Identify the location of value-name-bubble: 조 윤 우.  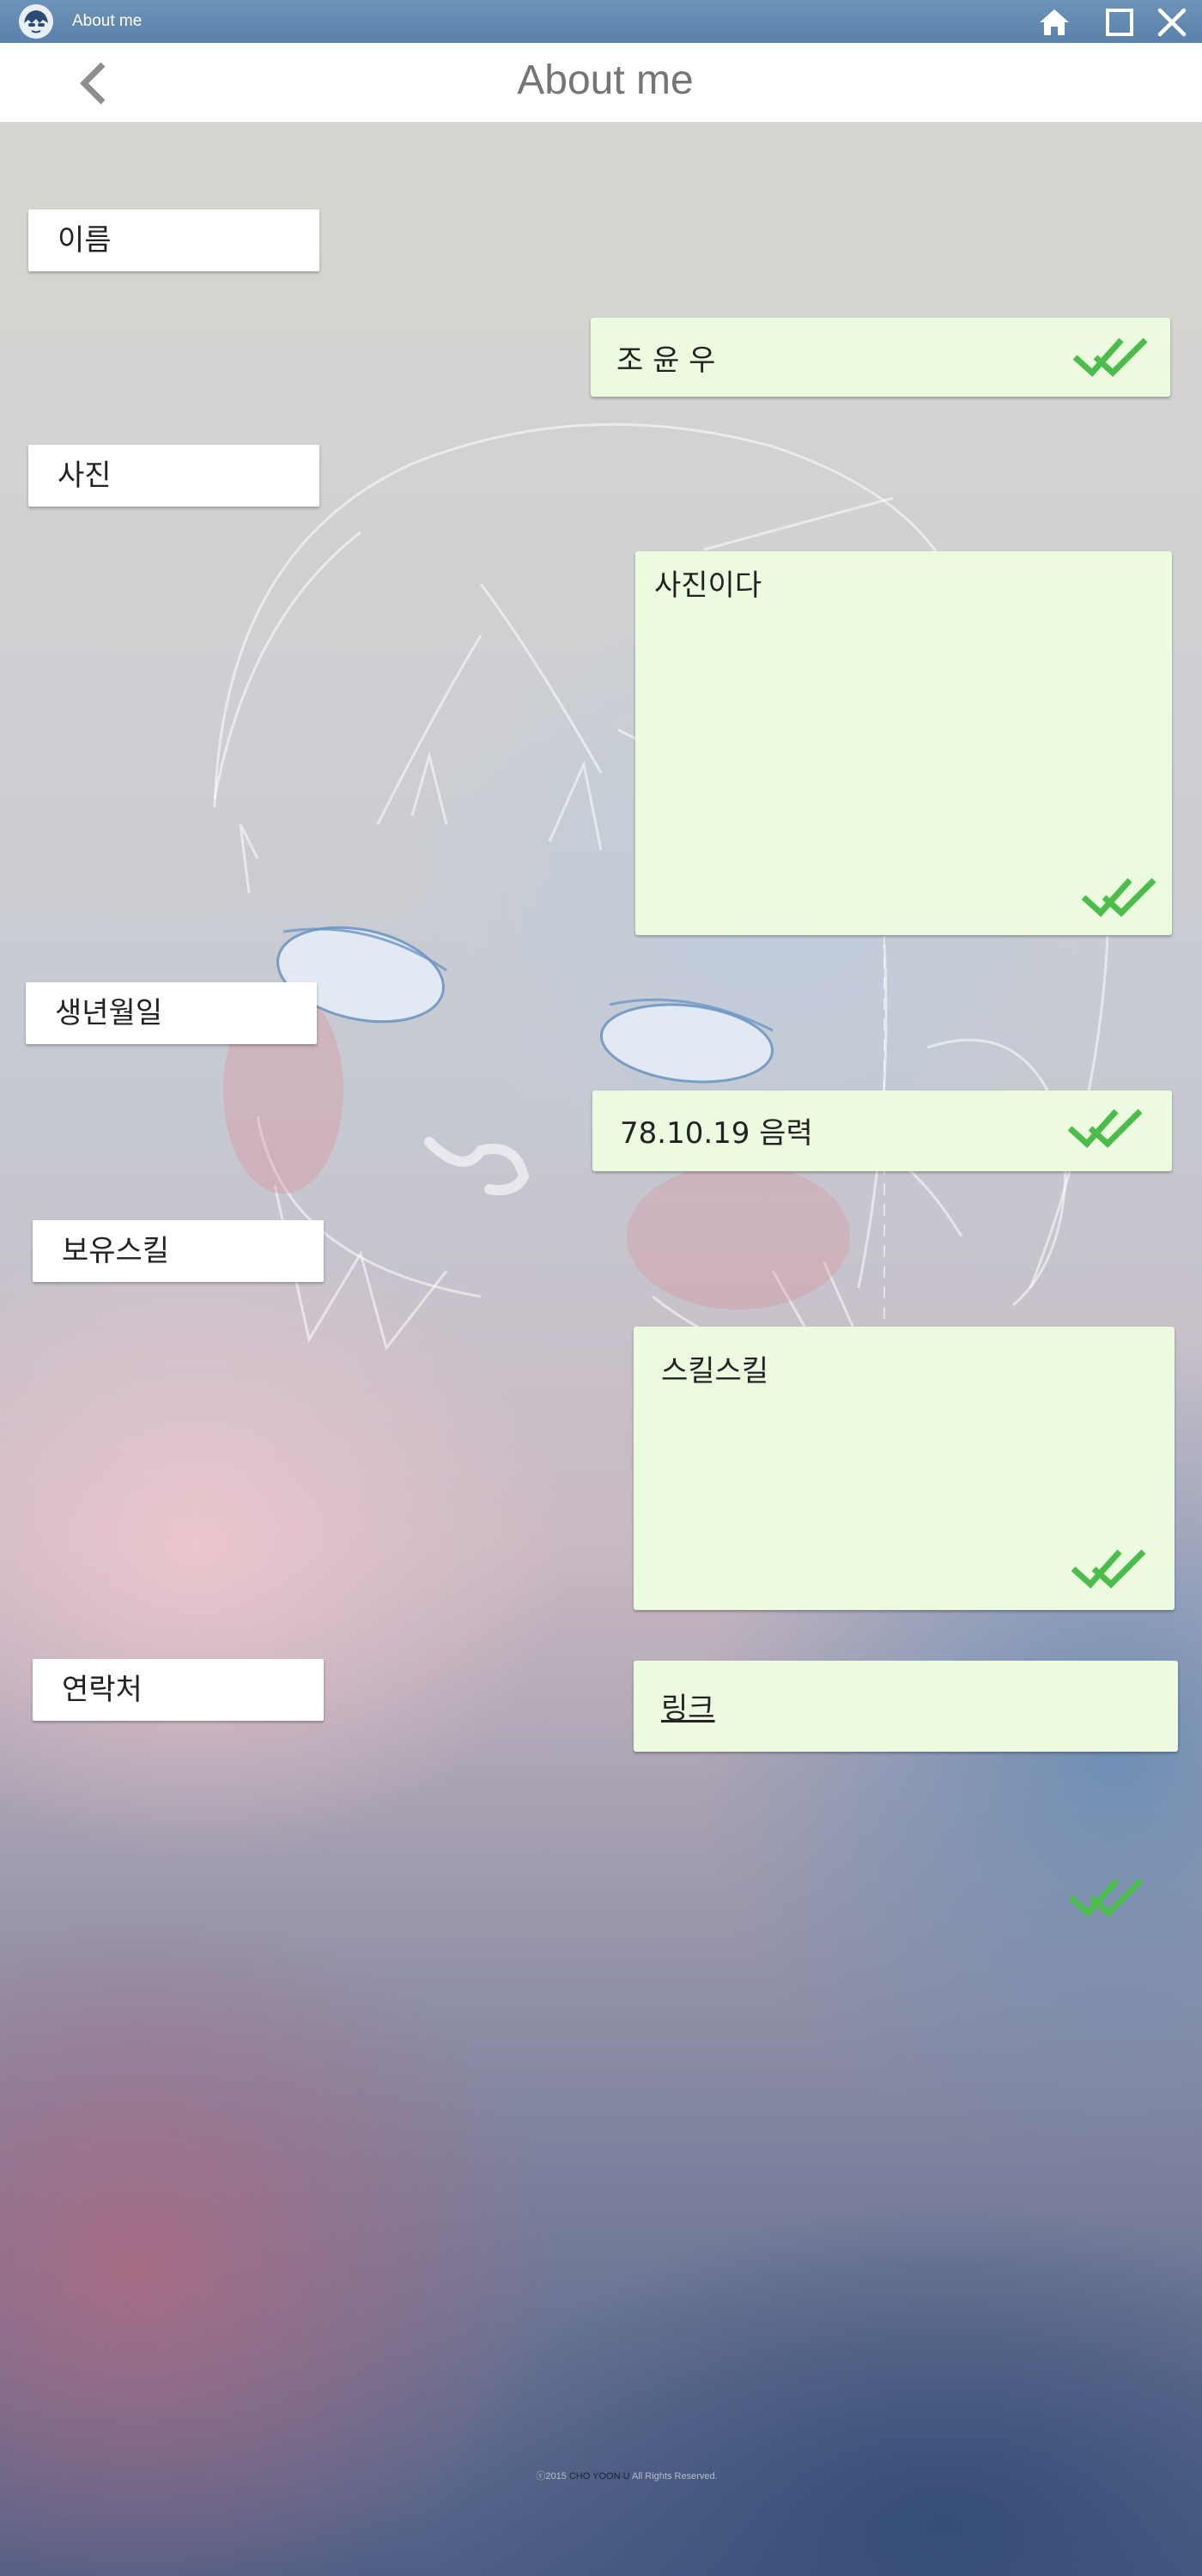
(880, 357).